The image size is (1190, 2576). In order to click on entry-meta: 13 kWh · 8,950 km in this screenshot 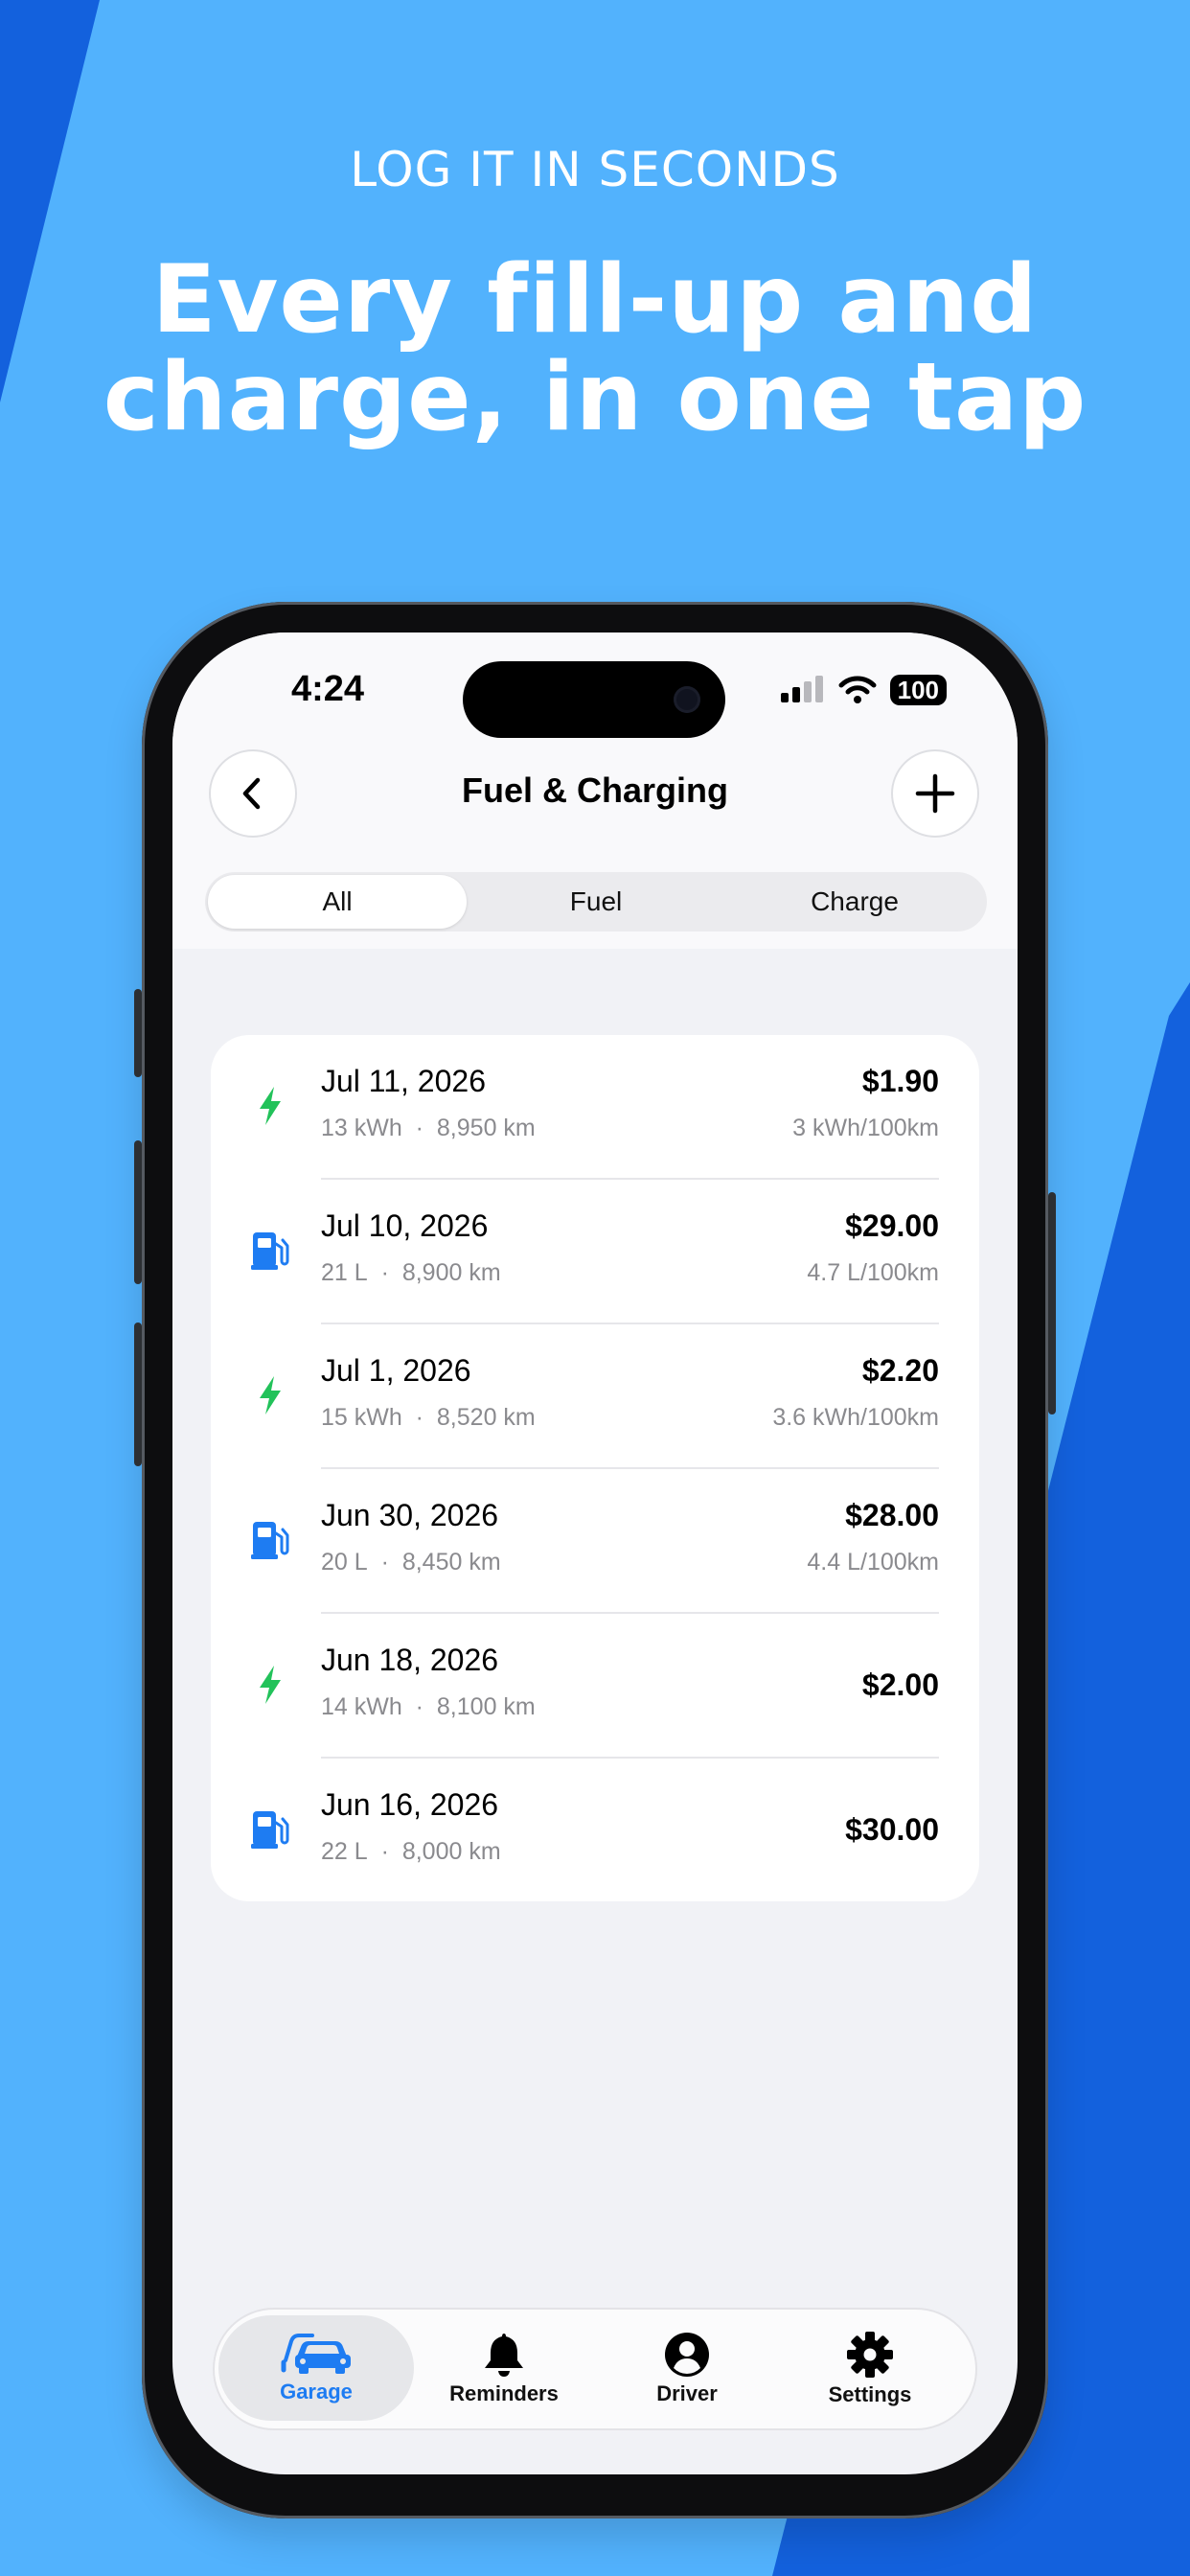, I will do `click(429, 1128)`.